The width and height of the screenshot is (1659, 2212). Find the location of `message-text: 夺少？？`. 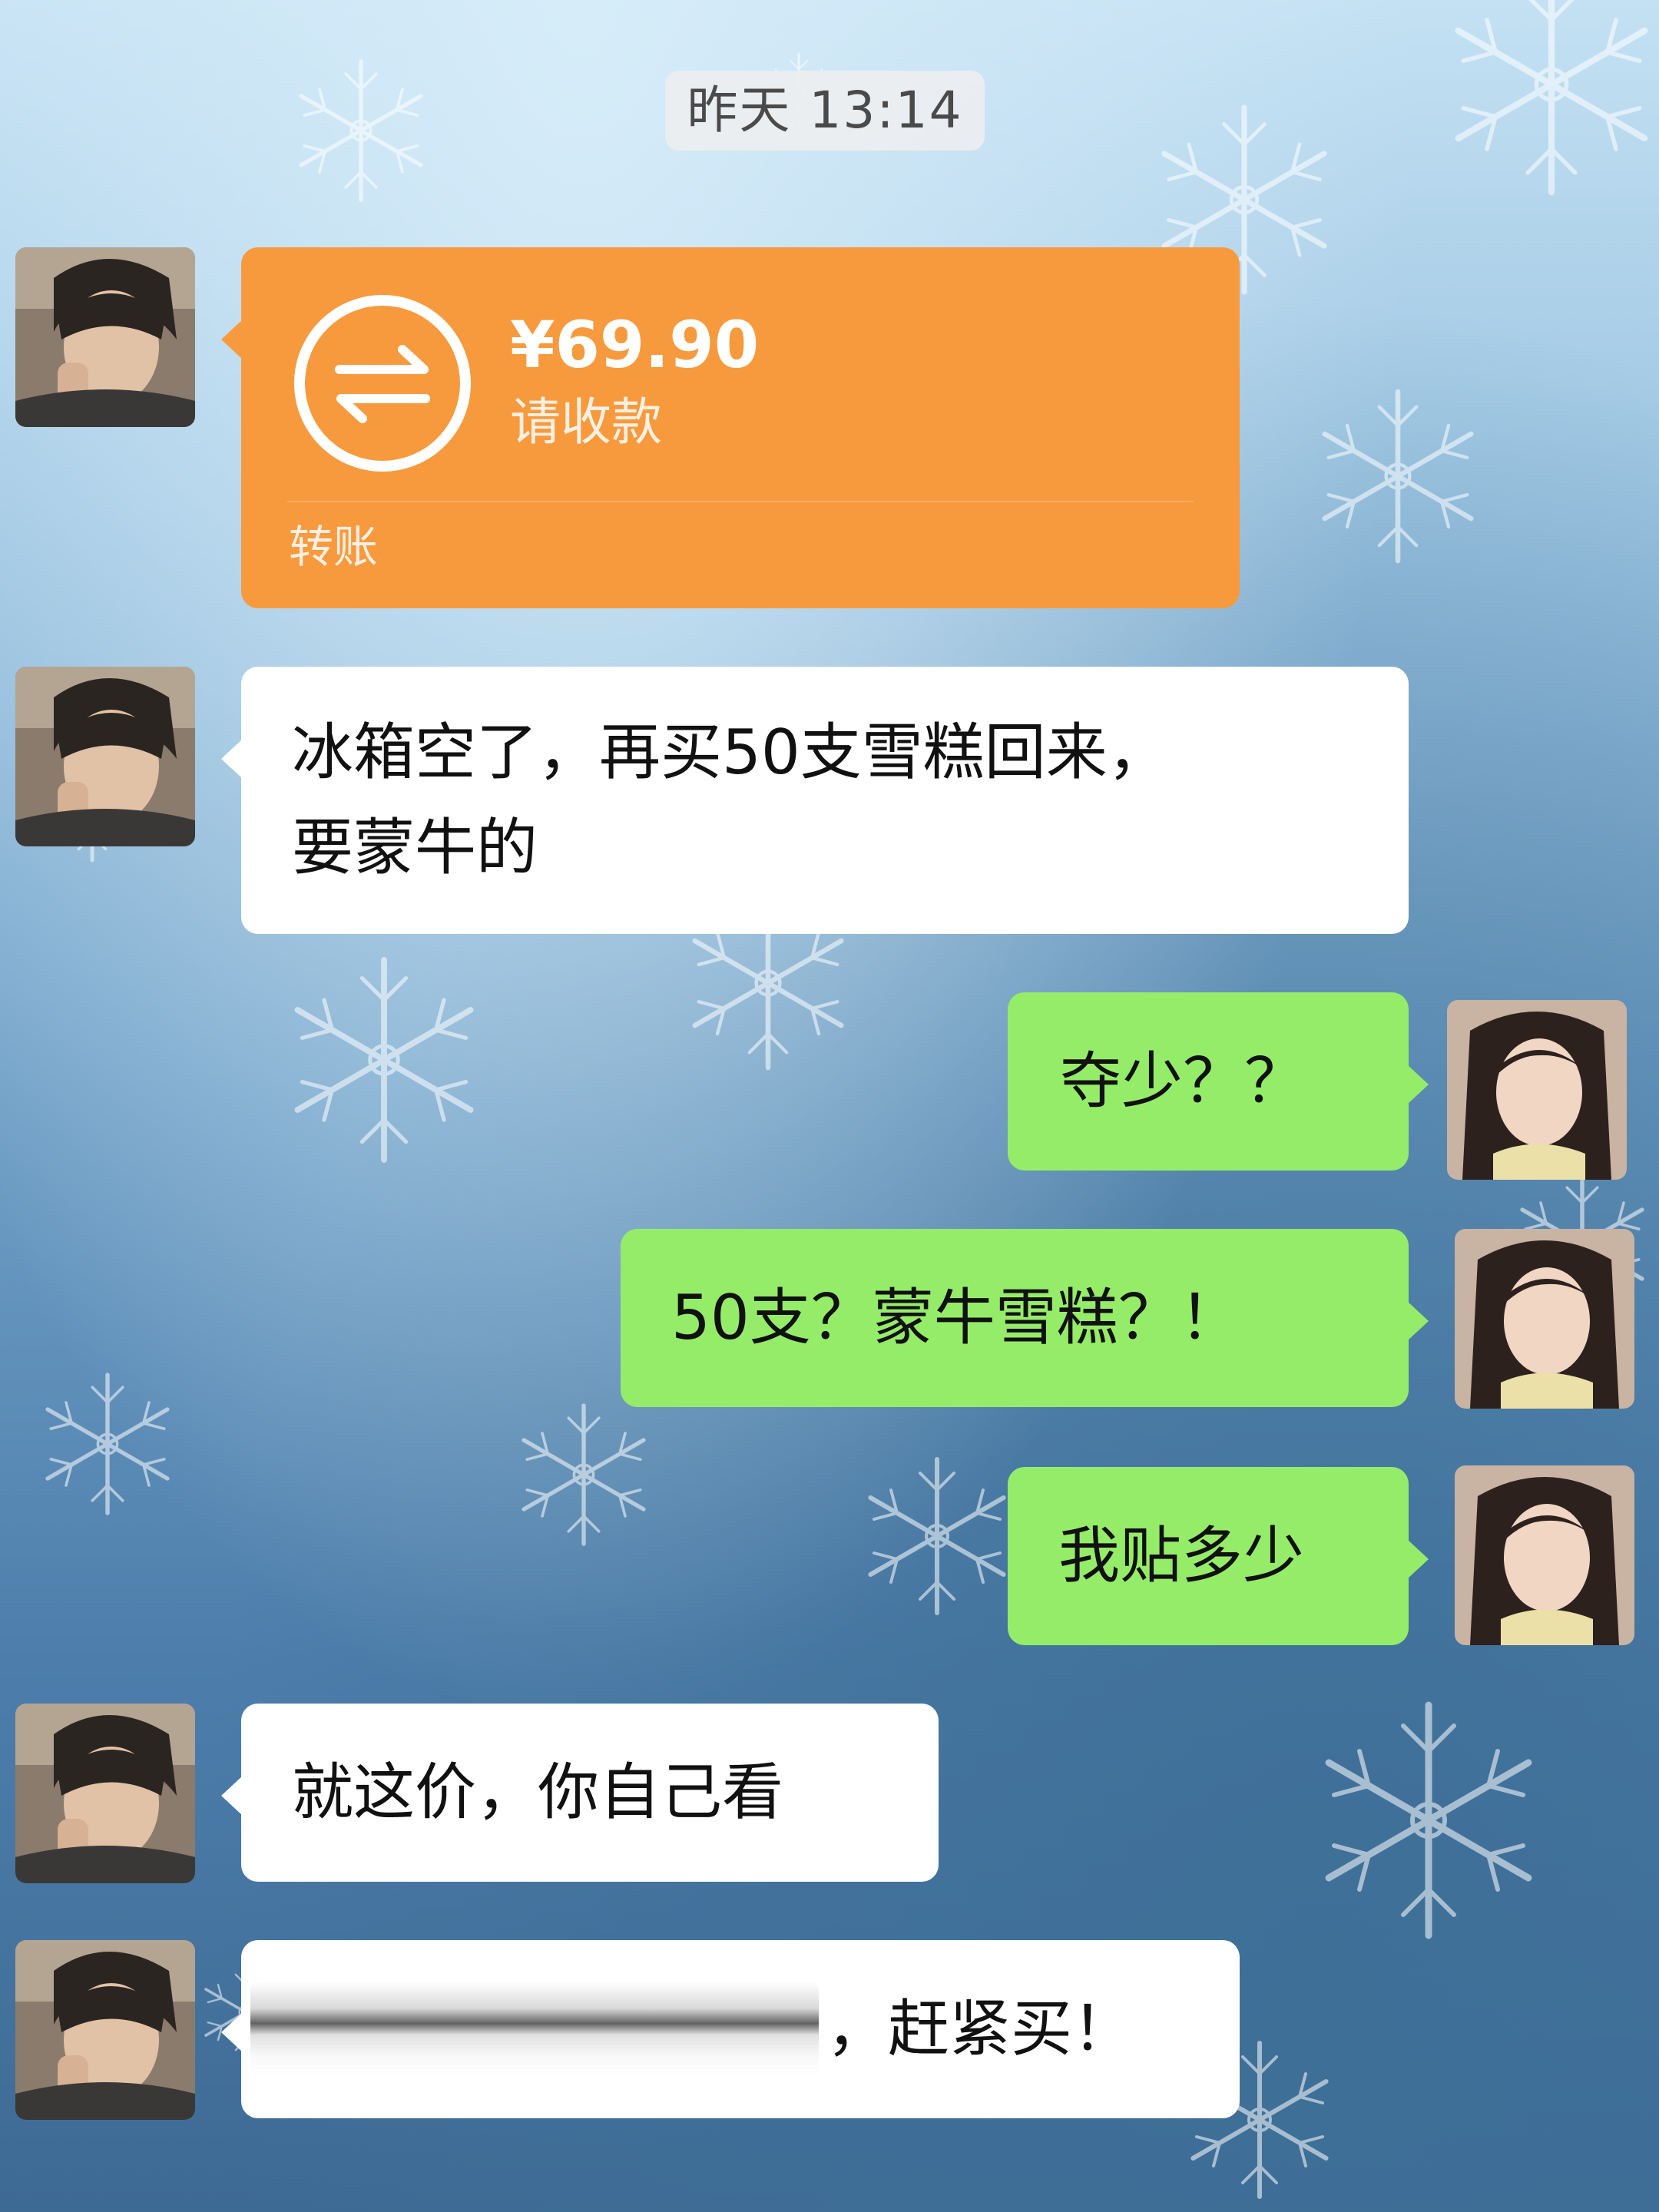

message-text: 夺少？？ is located at coordinates (1183, 1081).